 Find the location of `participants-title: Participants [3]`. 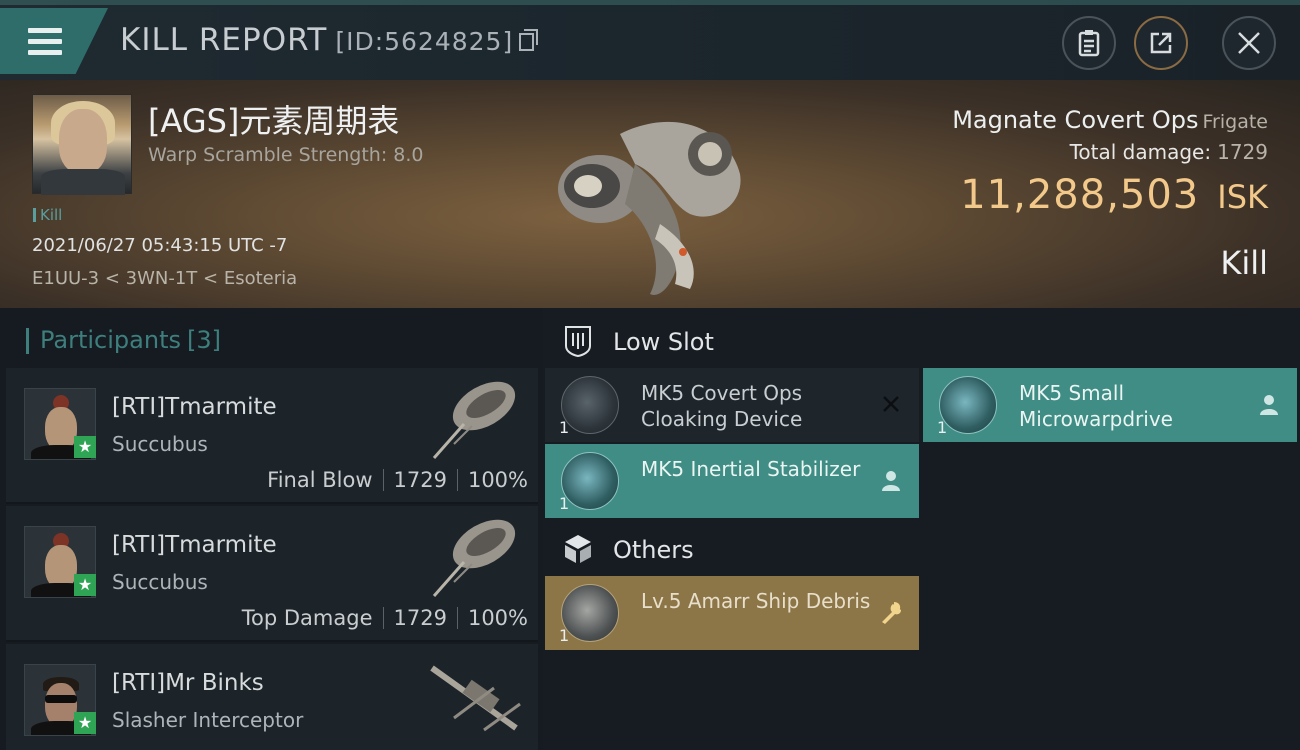

participants-title: Participants [3] is located at coordinates (123, 340).